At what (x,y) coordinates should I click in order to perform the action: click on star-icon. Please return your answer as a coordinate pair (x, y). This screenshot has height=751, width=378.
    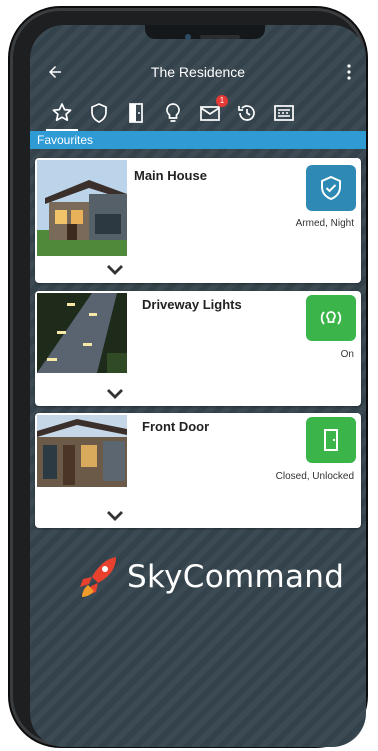
    Looking at the image, I should click on (62, 113).